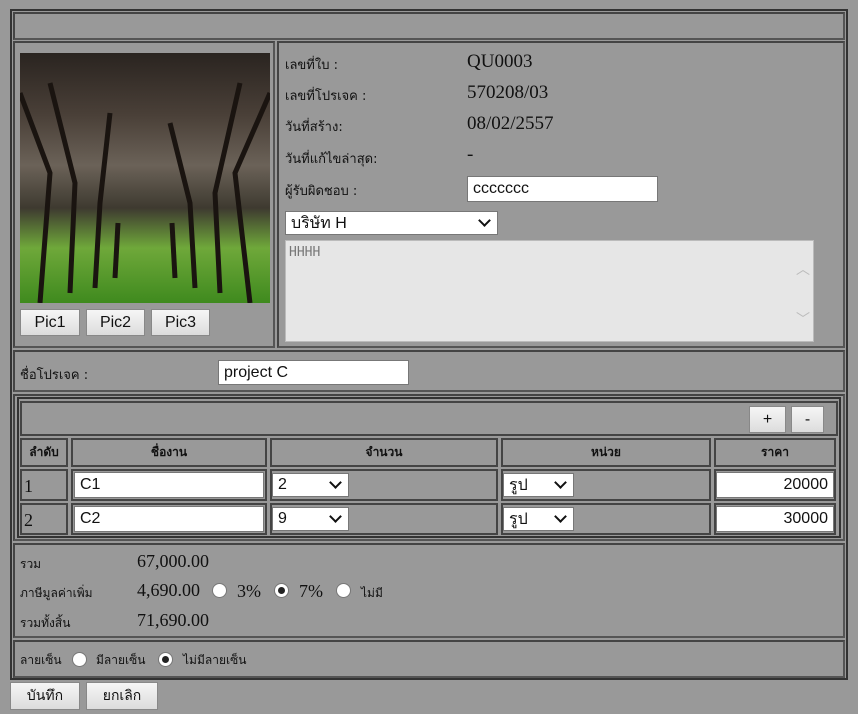  I want to click on add-row-button: +, so click(767, 419).